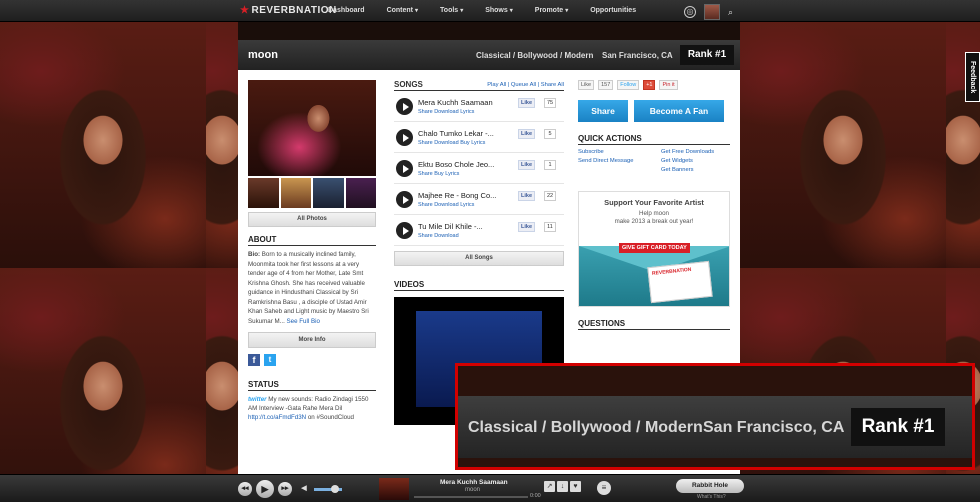 The width and height of the screenshot is (980, 502). What do you see at coordinates (408, 84) in the screenshot?
I see `songs-heading: SONGS` at bounding box center [408, 84].